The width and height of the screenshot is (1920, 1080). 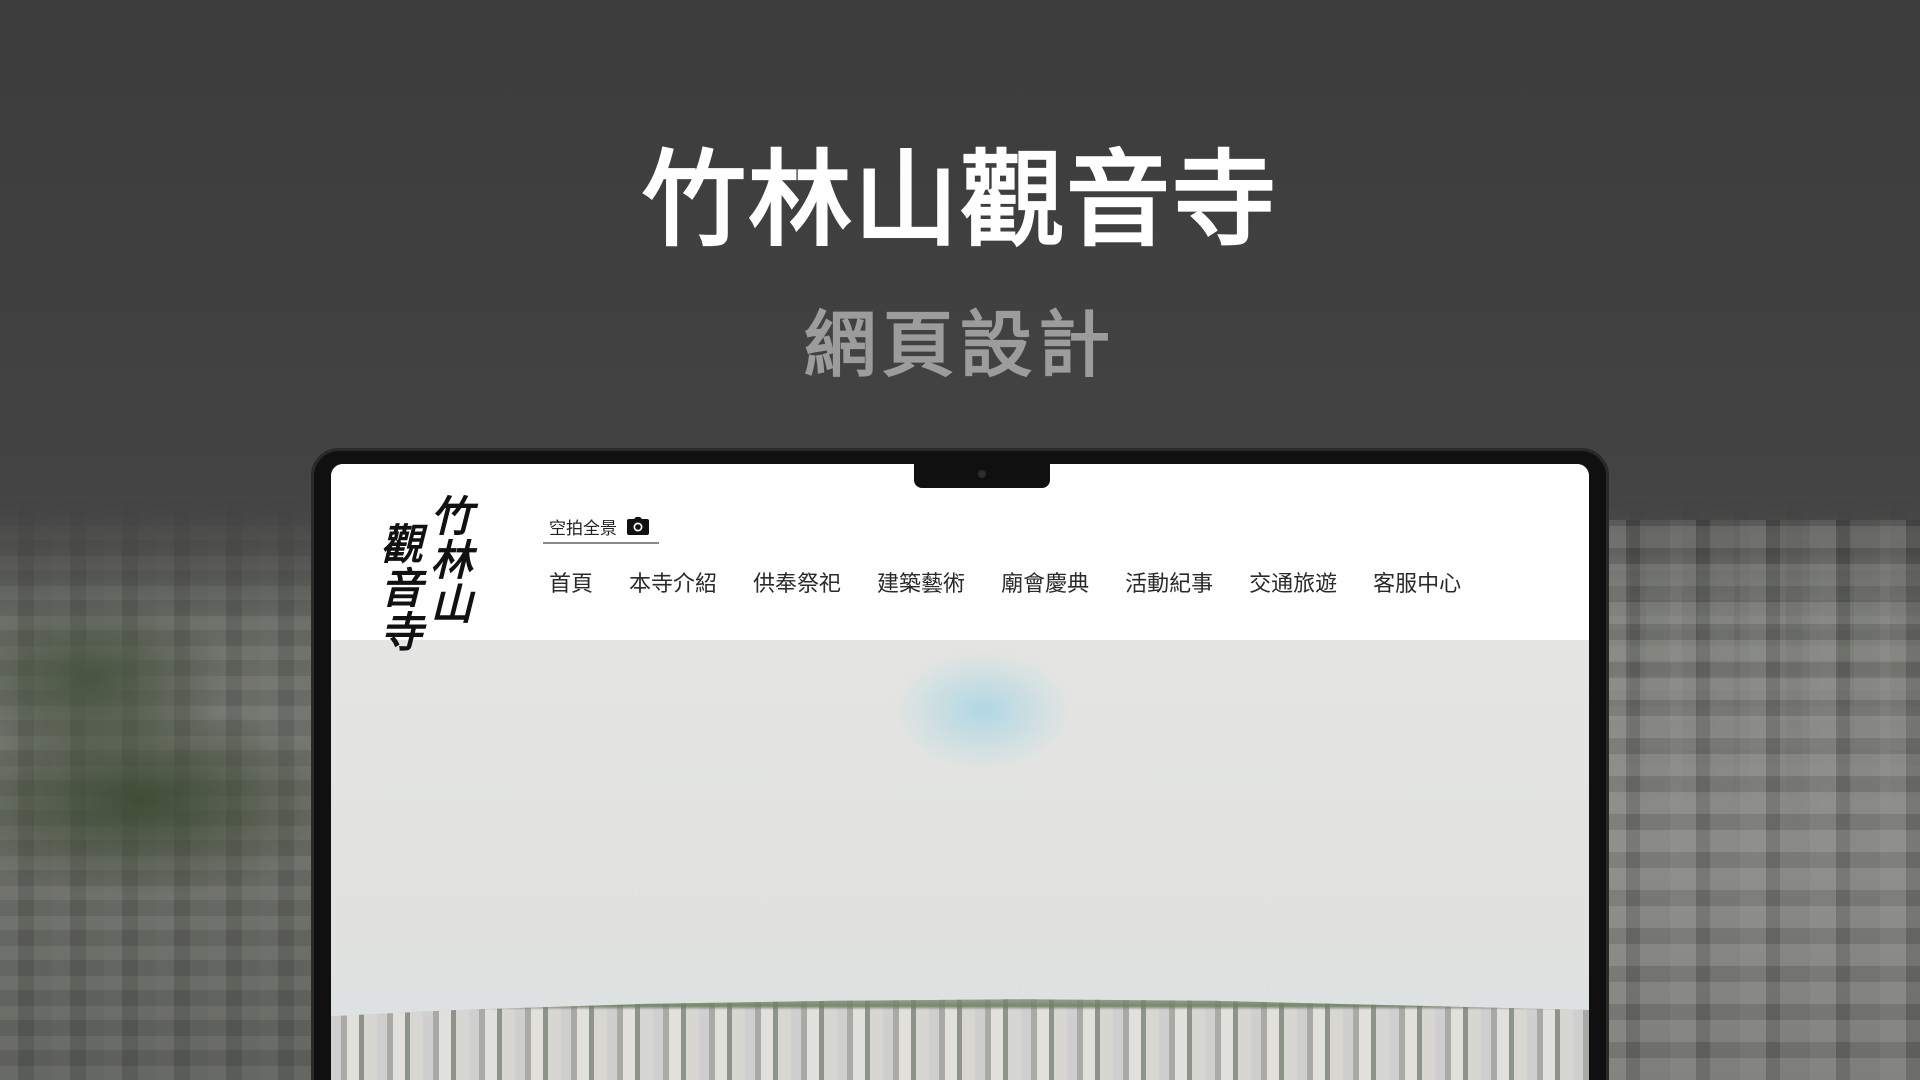 What do you see at coordinates (921, 585) in the screenshot?
I see `nav-item-architecture: 建築藝術` at bounding box center [921, 585].